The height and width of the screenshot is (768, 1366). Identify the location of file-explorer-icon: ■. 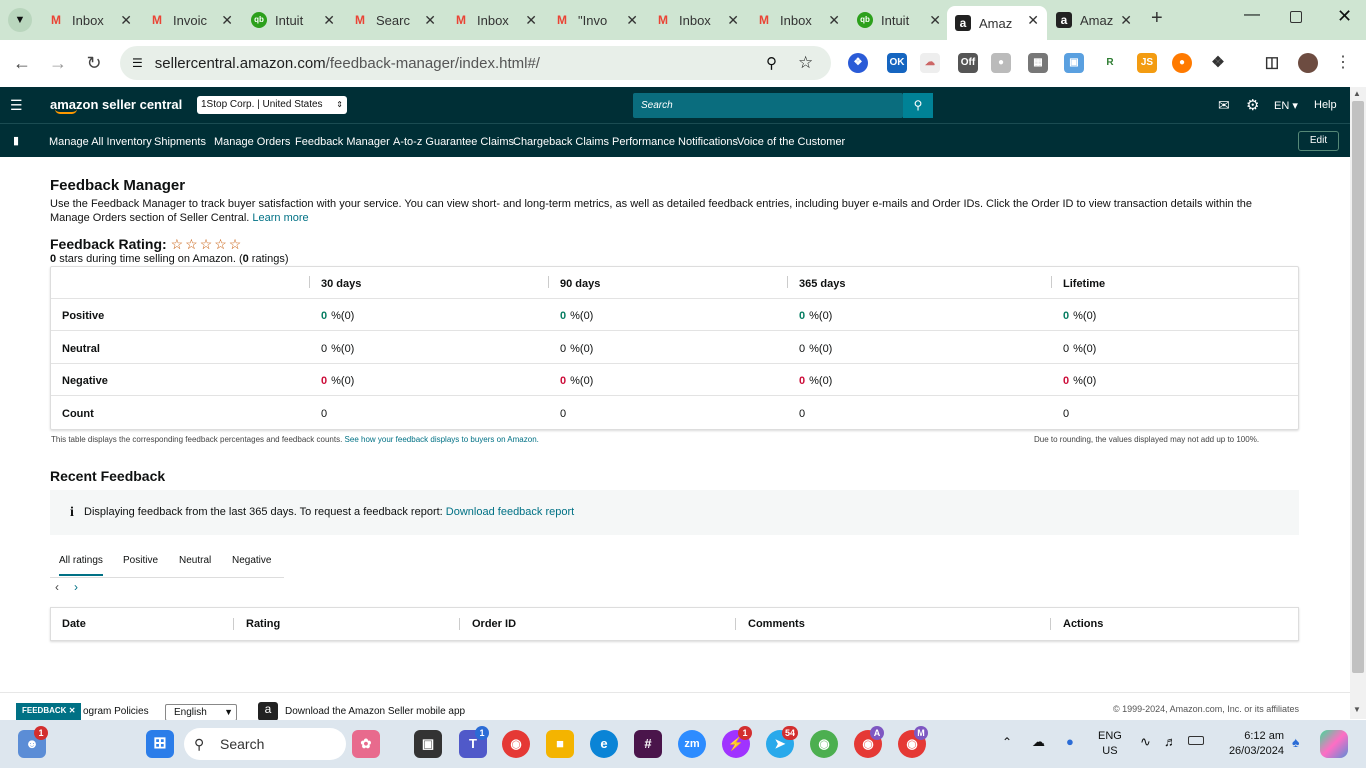
(560, 744).